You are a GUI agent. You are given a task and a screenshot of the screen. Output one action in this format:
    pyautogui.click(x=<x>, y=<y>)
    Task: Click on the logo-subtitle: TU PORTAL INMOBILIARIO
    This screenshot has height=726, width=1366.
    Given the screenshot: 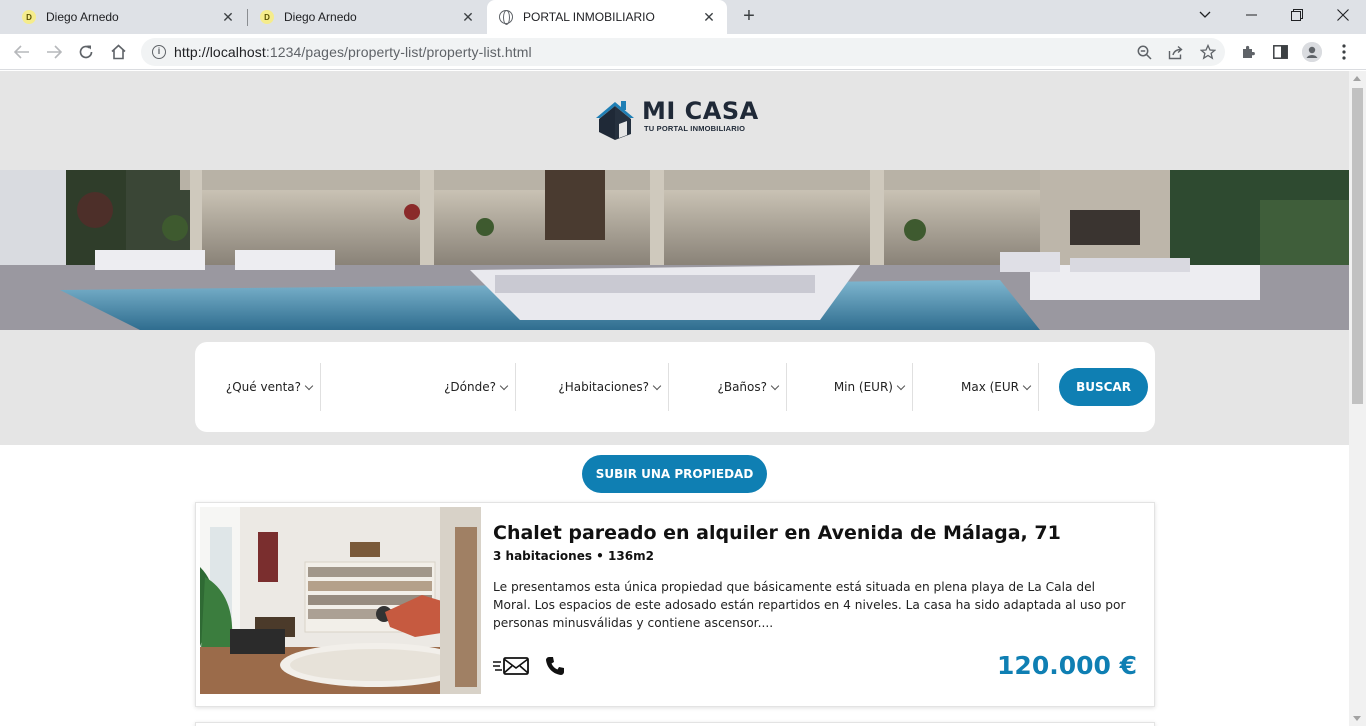 What is the action you would take?
    pyautogui.click(x=695, y=128)
    